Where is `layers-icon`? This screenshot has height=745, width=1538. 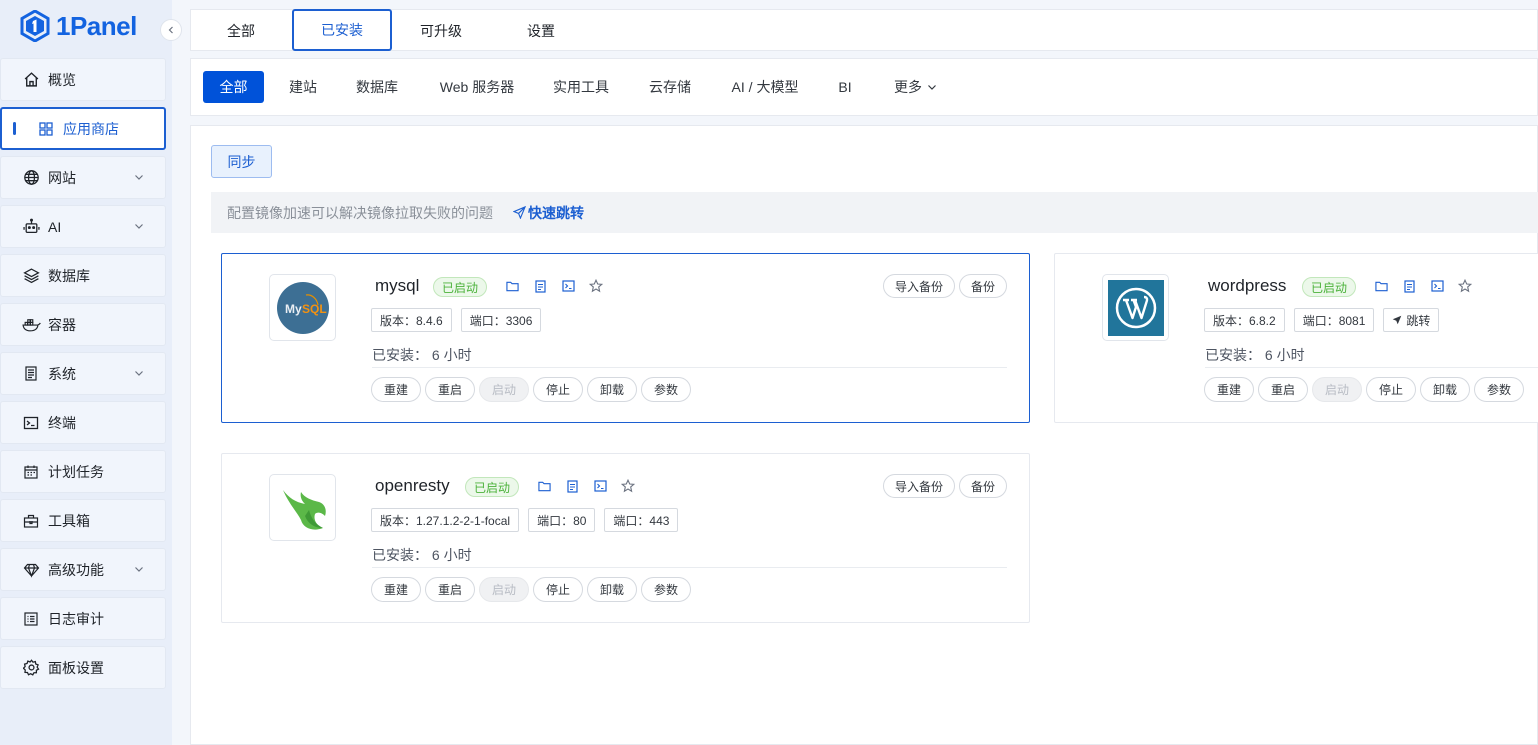
layers-icon is located at coordinates (31, 276).